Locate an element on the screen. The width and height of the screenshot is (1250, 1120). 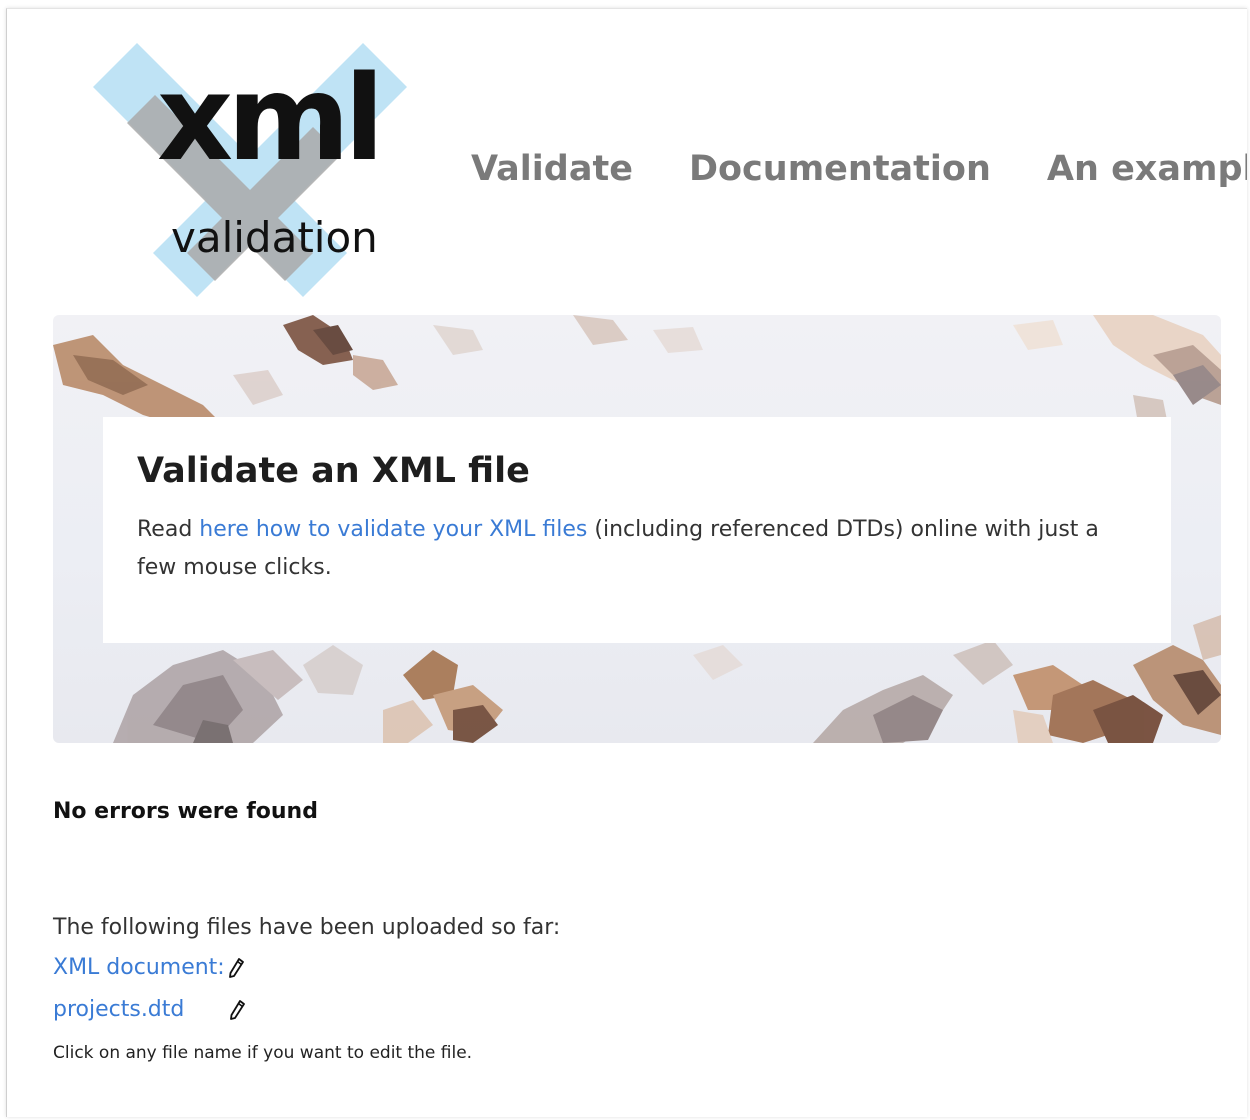
nav-validate: Validate is located at coordinates (552, 169).